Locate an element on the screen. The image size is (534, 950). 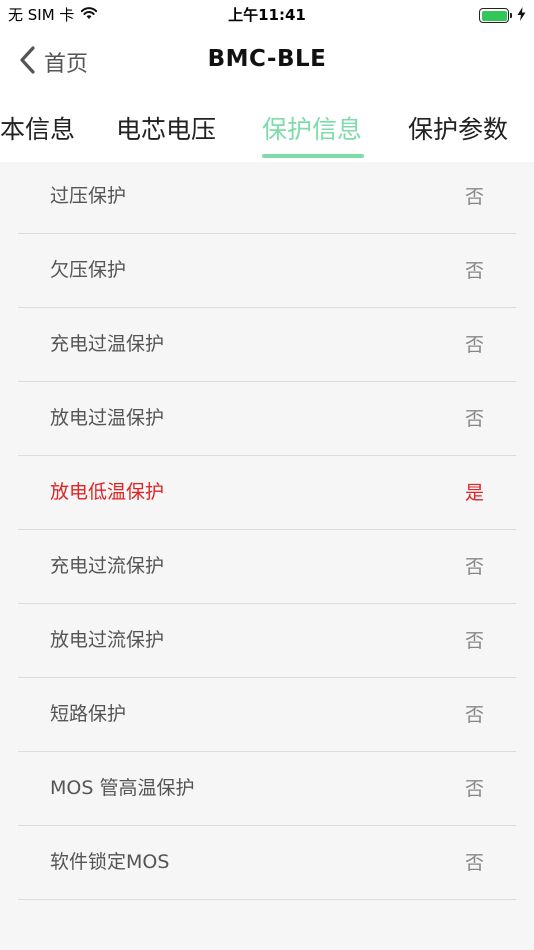
protection-label: 放电低温保护 is located at coordinates (107, 492).